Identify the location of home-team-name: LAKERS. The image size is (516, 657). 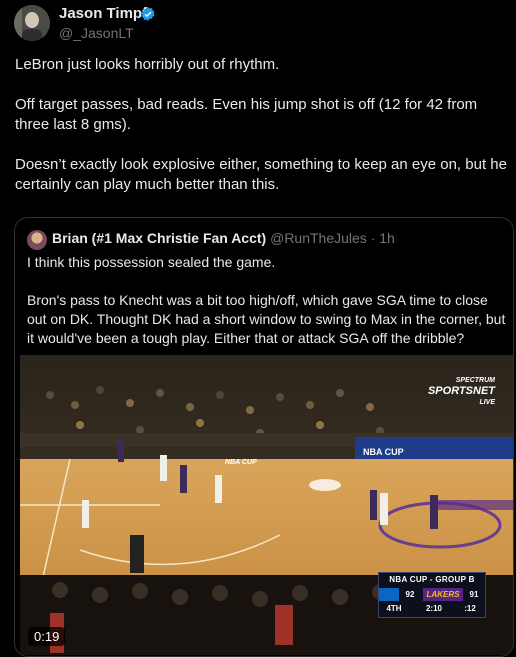
(443, 594).